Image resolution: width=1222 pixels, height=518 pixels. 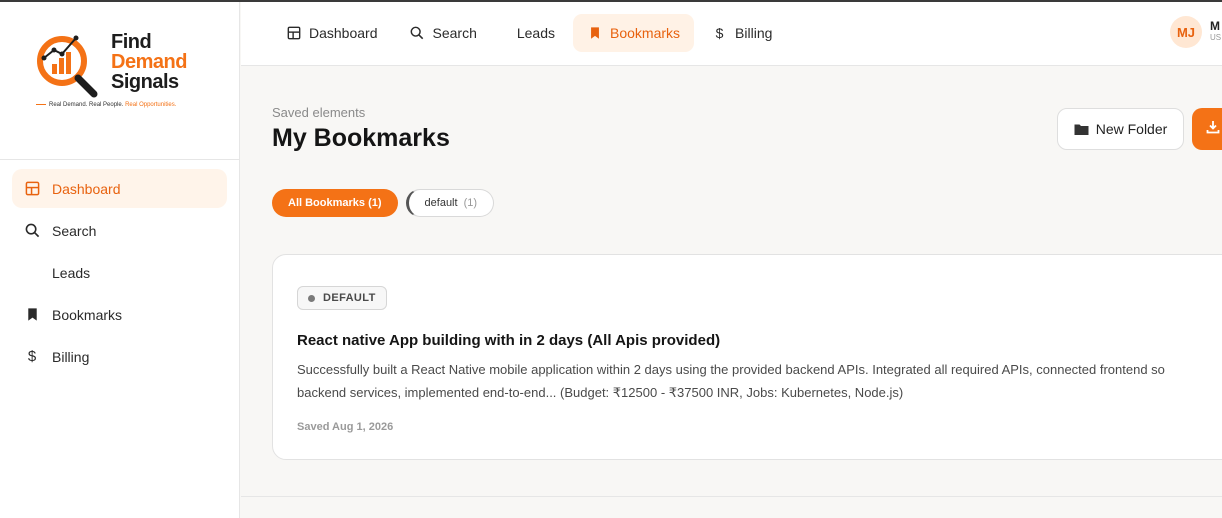 What do you see at coordinates (1213, 129) in the screenshot?
I see `download-icon` at bounding box center [1213, 129].